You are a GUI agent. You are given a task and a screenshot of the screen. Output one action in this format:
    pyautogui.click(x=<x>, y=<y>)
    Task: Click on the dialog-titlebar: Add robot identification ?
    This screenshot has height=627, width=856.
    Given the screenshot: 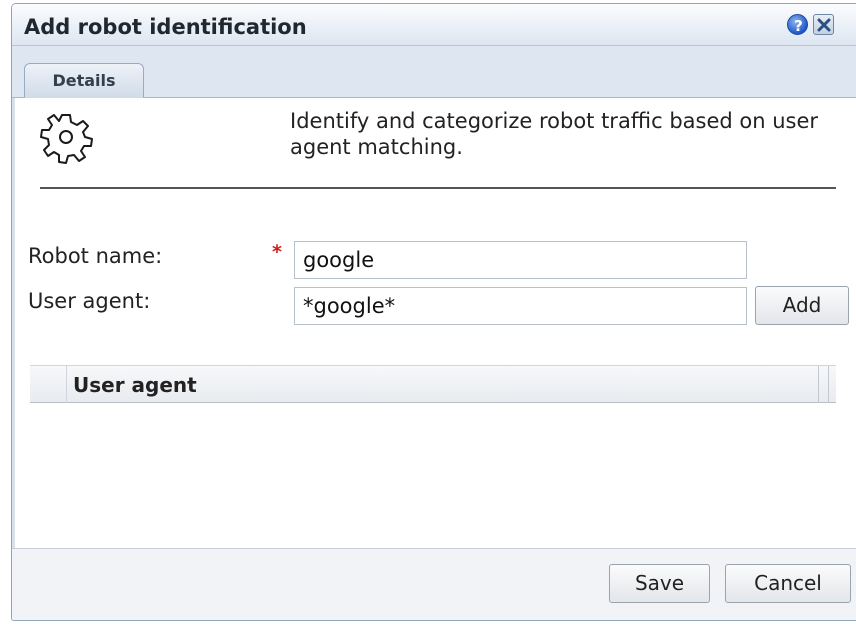 What is the action you would take?
    pyautogui.click(x=434, y=25)
    